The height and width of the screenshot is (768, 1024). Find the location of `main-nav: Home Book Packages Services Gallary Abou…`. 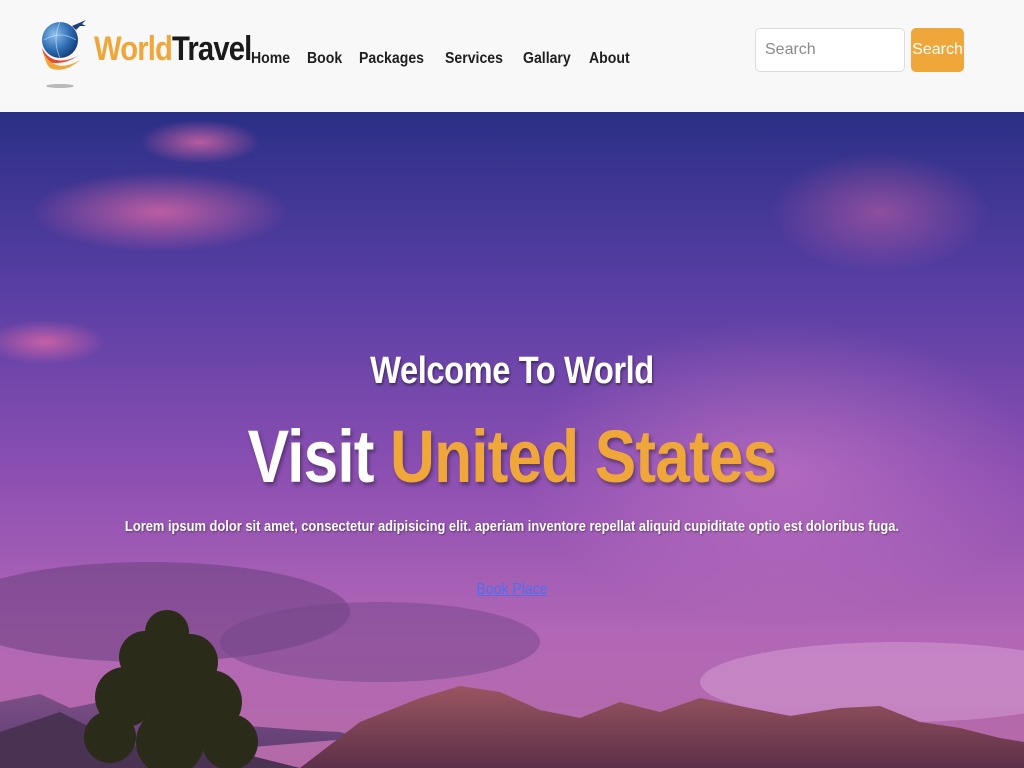

main-nav: Home Book Packages Services Gallary Abou… is located at coordinates (449, 59).